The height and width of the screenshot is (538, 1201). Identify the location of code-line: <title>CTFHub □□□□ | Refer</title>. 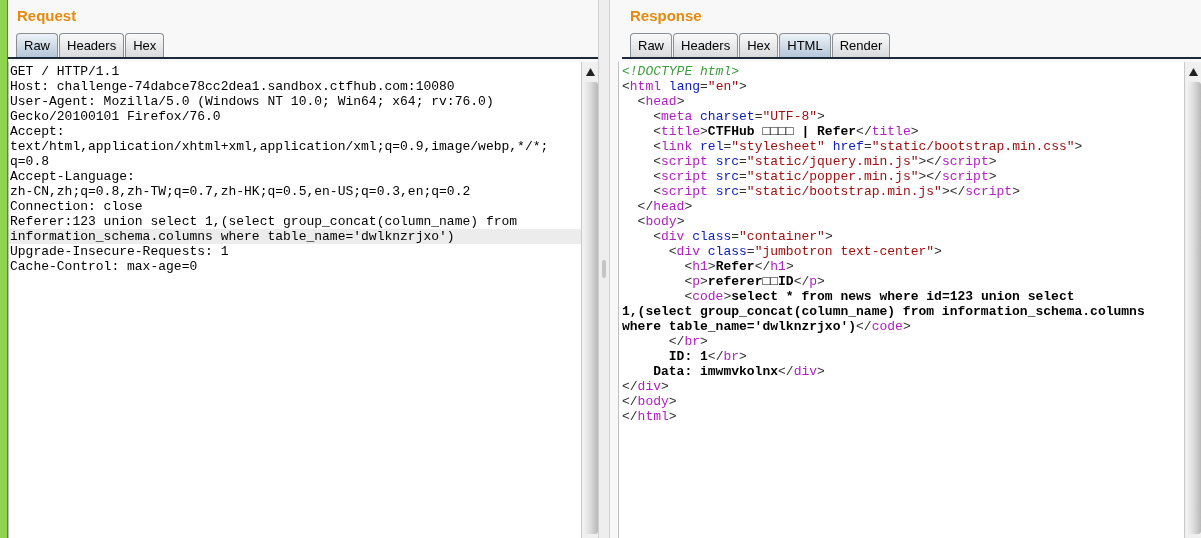
(785, 131).